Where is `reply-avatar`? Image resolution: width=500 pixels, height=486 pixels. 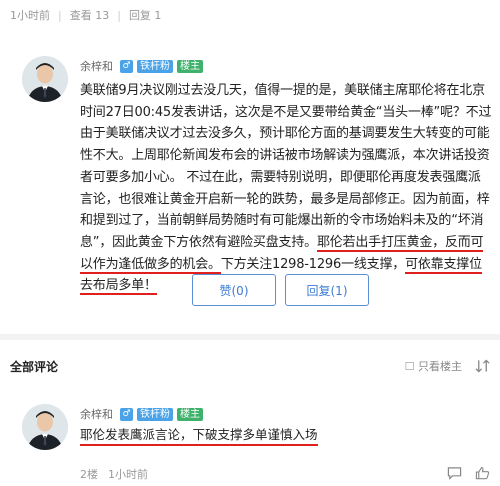 reply-avatar is located at coordinates (45, 427).